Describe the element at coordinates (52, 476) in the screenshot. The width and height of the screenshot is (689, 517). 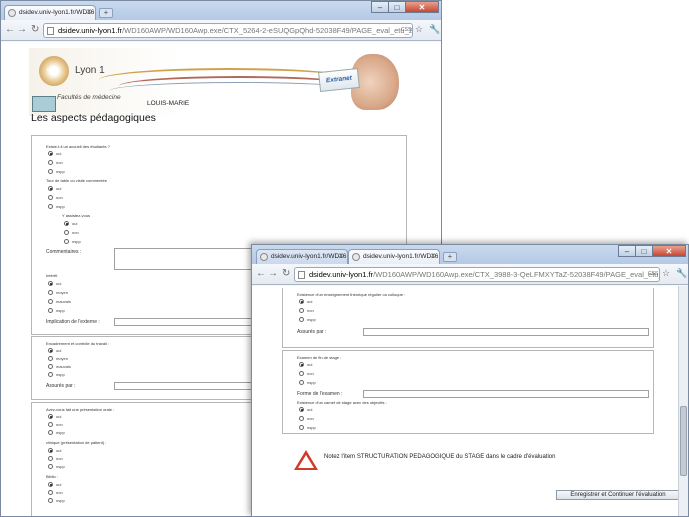
I see `question-label: Biblio :` at that location.